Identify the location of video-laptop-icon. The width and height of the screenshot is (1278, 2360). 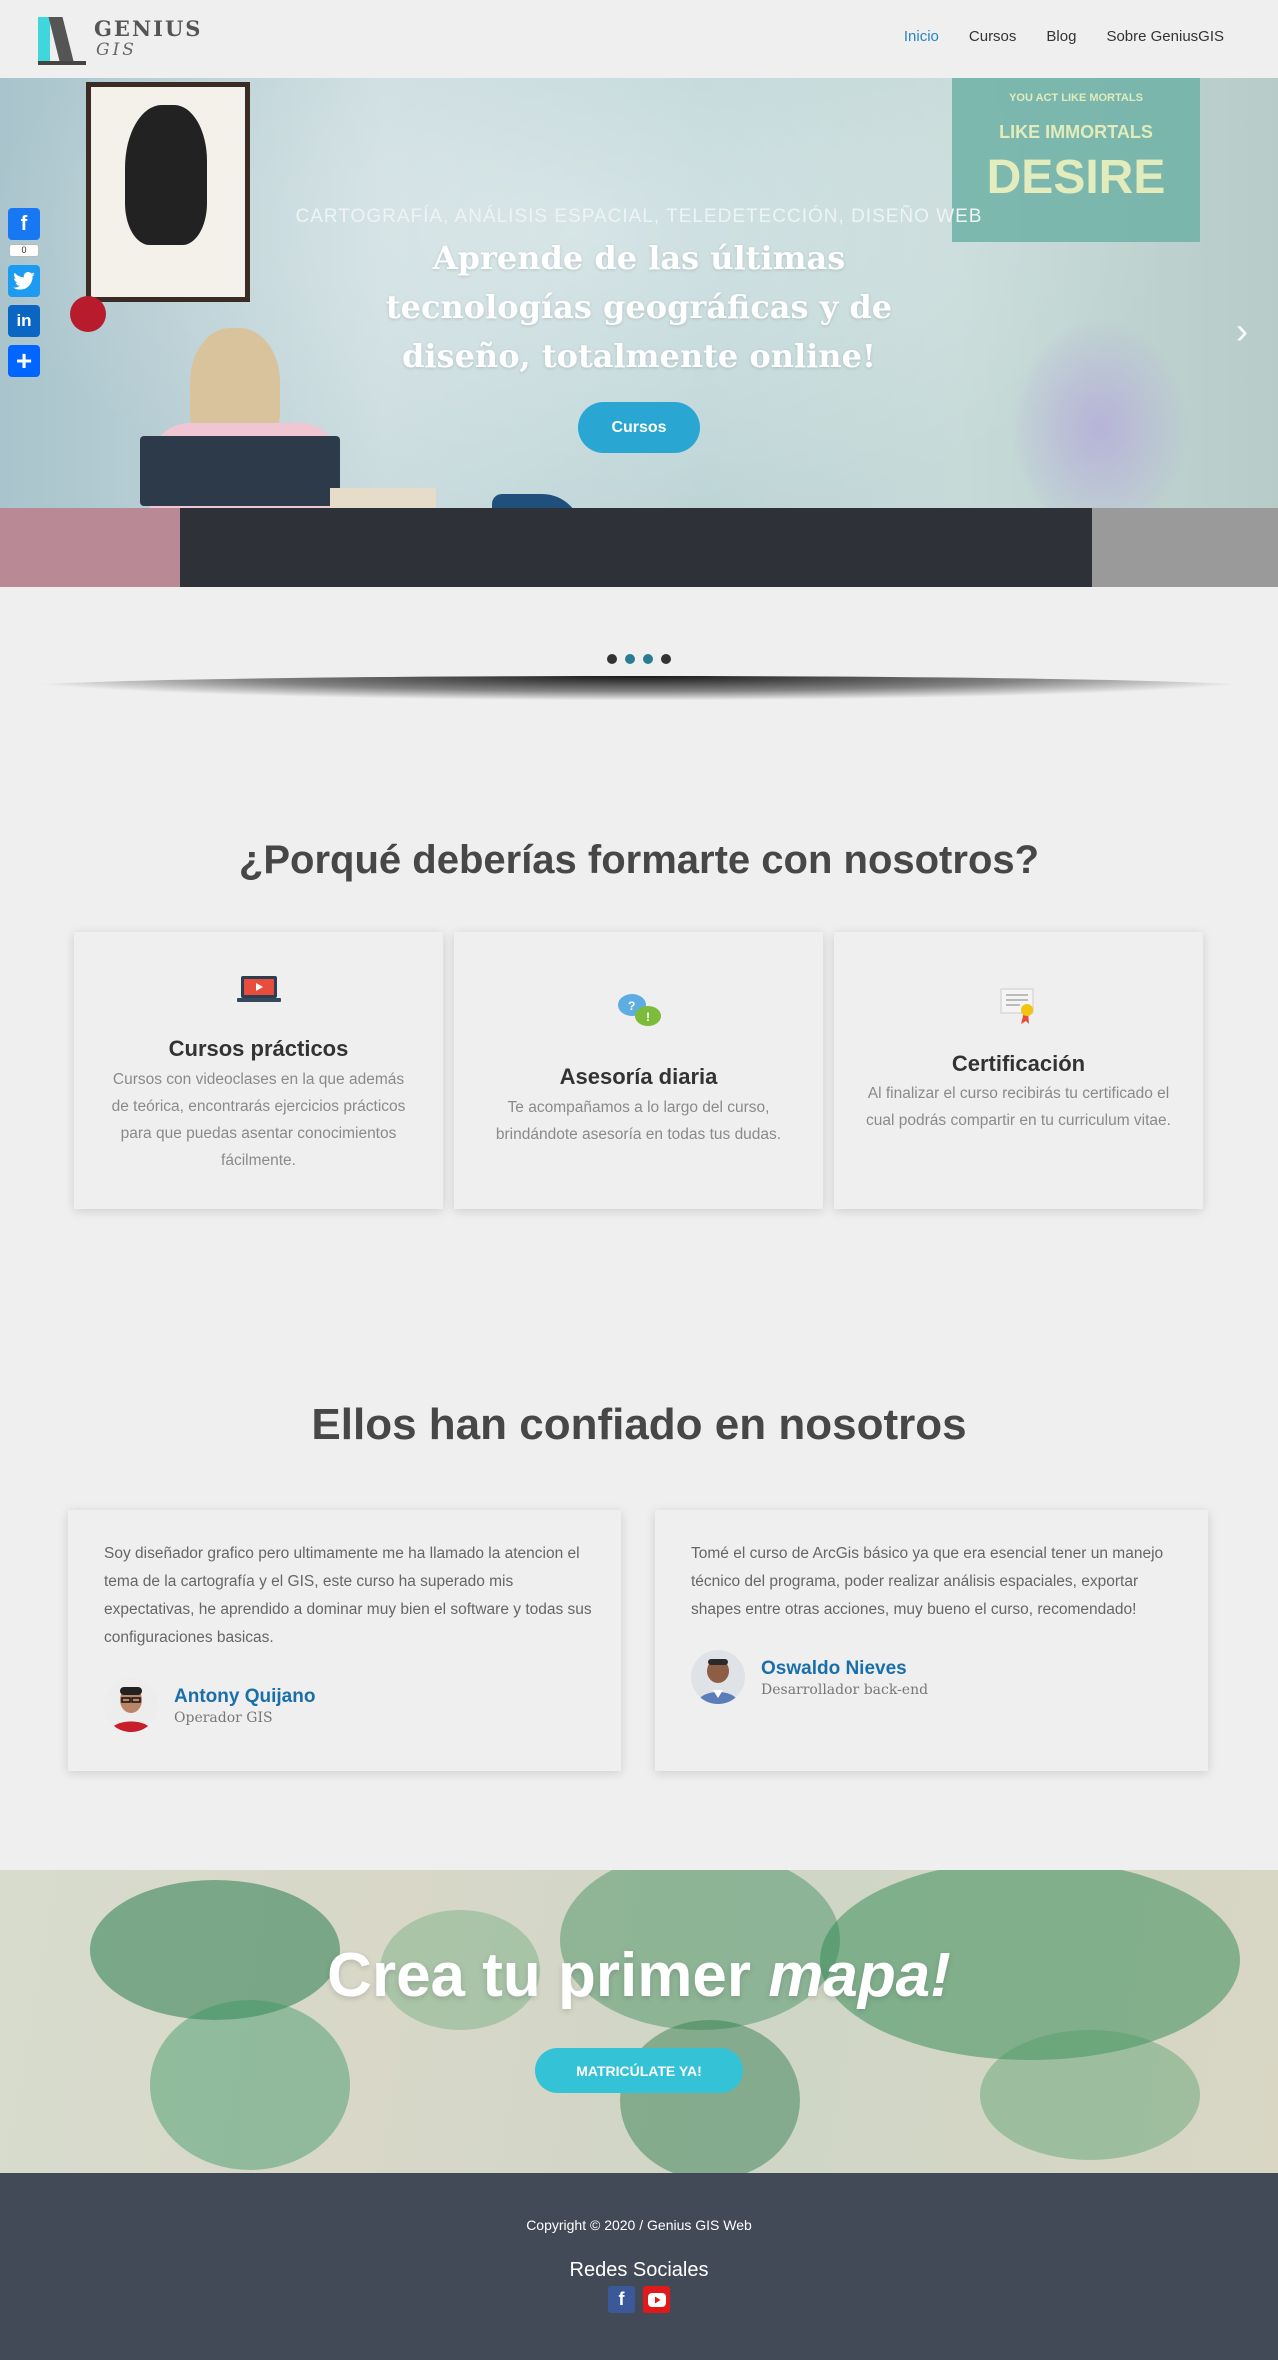
(258, 989).